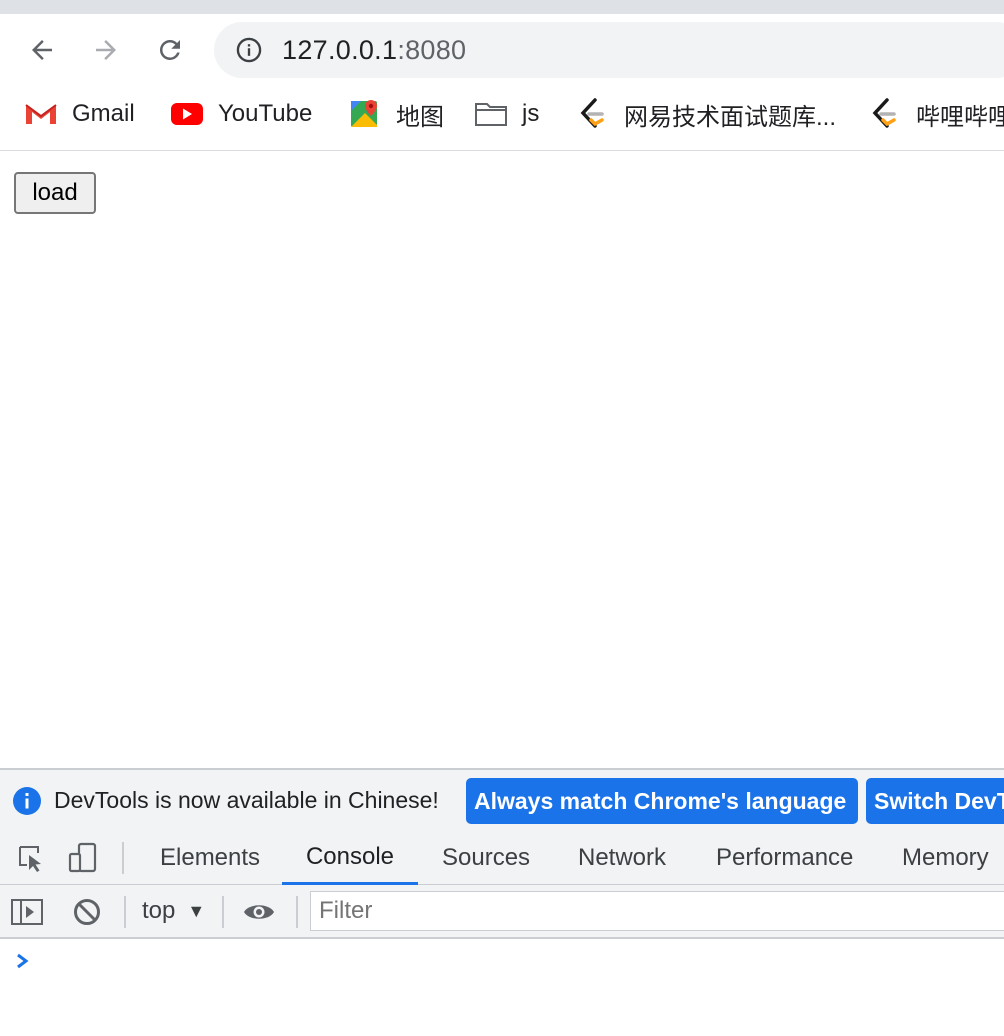  I want to click on browser-toolbar: 127.0.0.1:8080, so click(502, 50).